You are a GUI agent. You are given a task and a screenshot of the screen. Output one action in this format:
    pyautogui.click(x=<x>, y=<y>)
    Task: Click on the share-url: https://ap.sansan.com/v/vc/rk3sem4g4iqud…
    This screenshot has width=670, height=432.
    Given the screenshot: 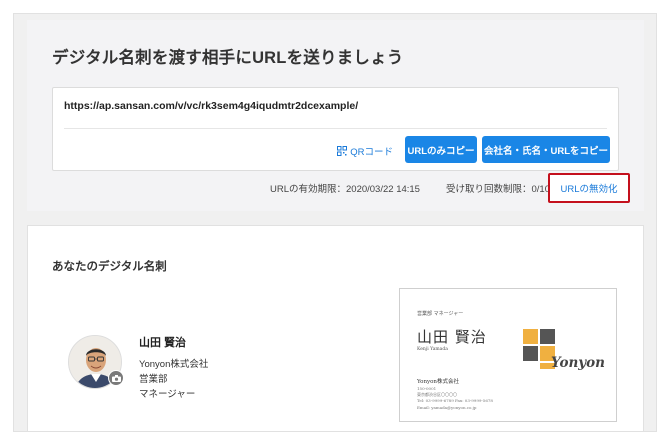 What is the action you would take?
    pyautogui.click(x=211, y=106)
    